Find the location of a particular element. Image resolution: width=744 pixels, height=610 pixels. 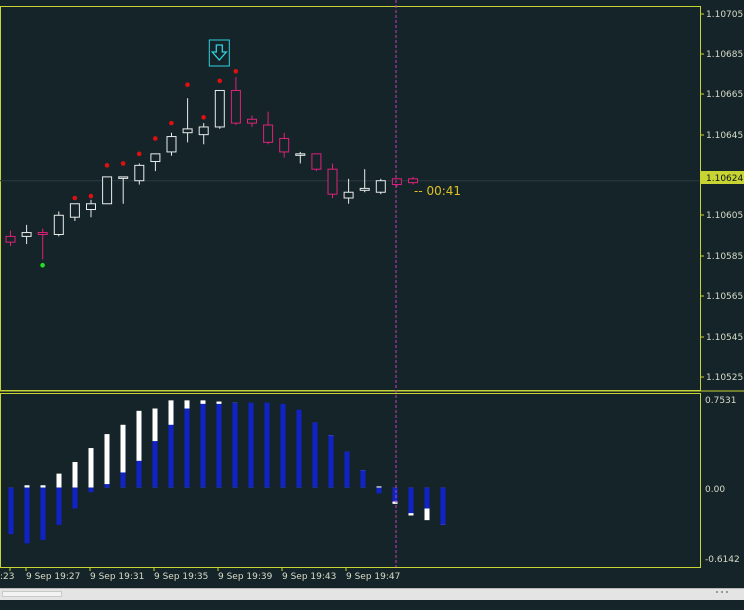

signal-box is located at coordinates (219, 53).